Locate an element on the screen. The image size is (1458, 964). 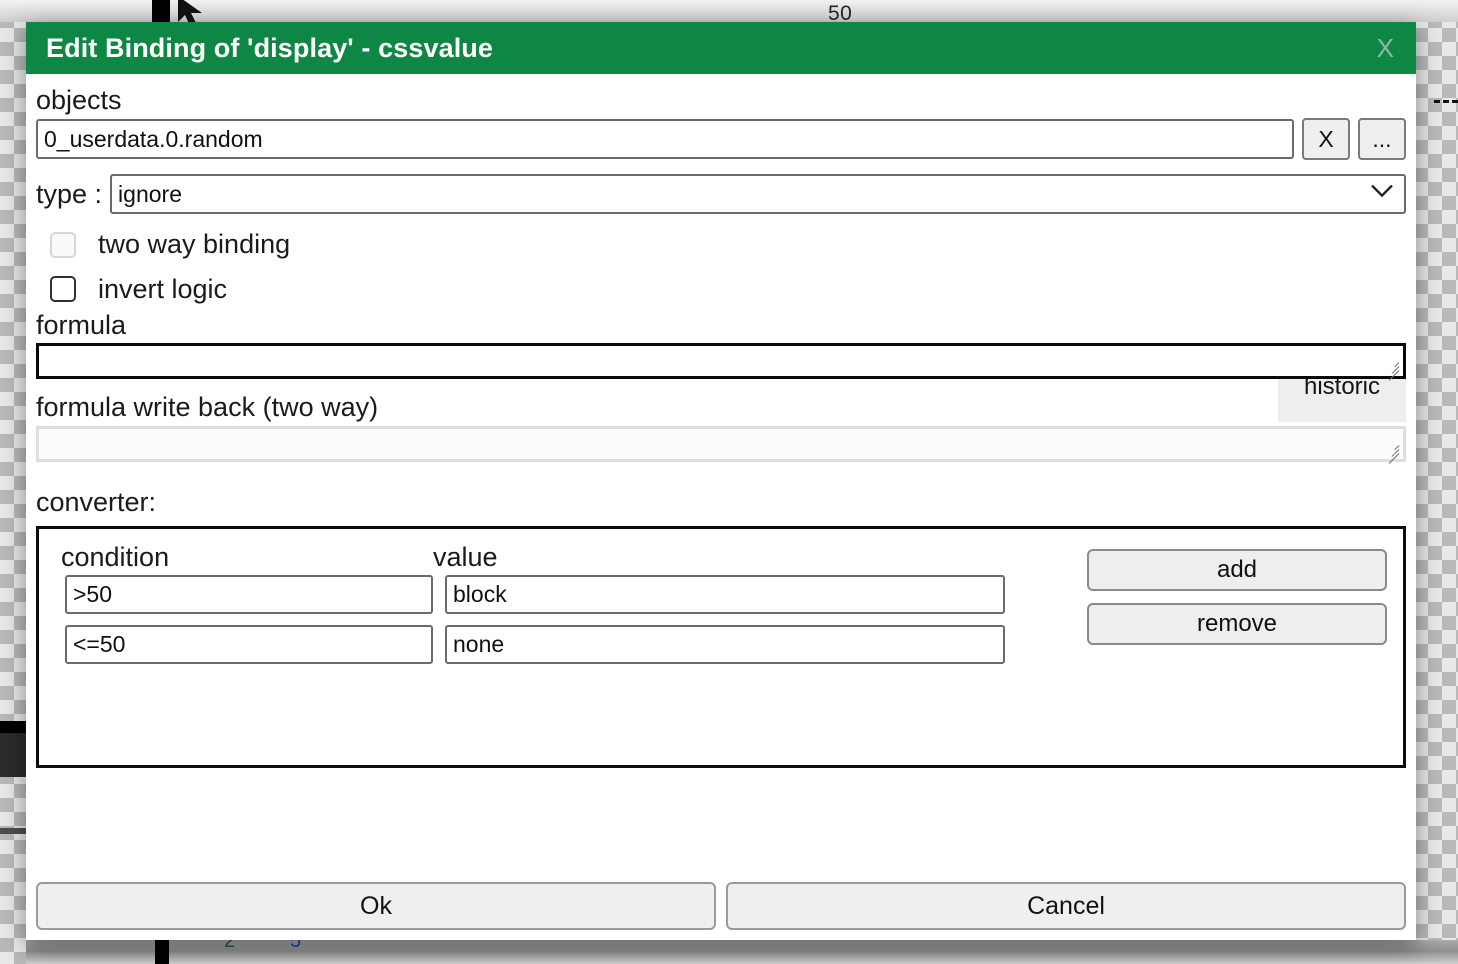
invert-logic-label: invert logic is located at coordinates (163, 288).